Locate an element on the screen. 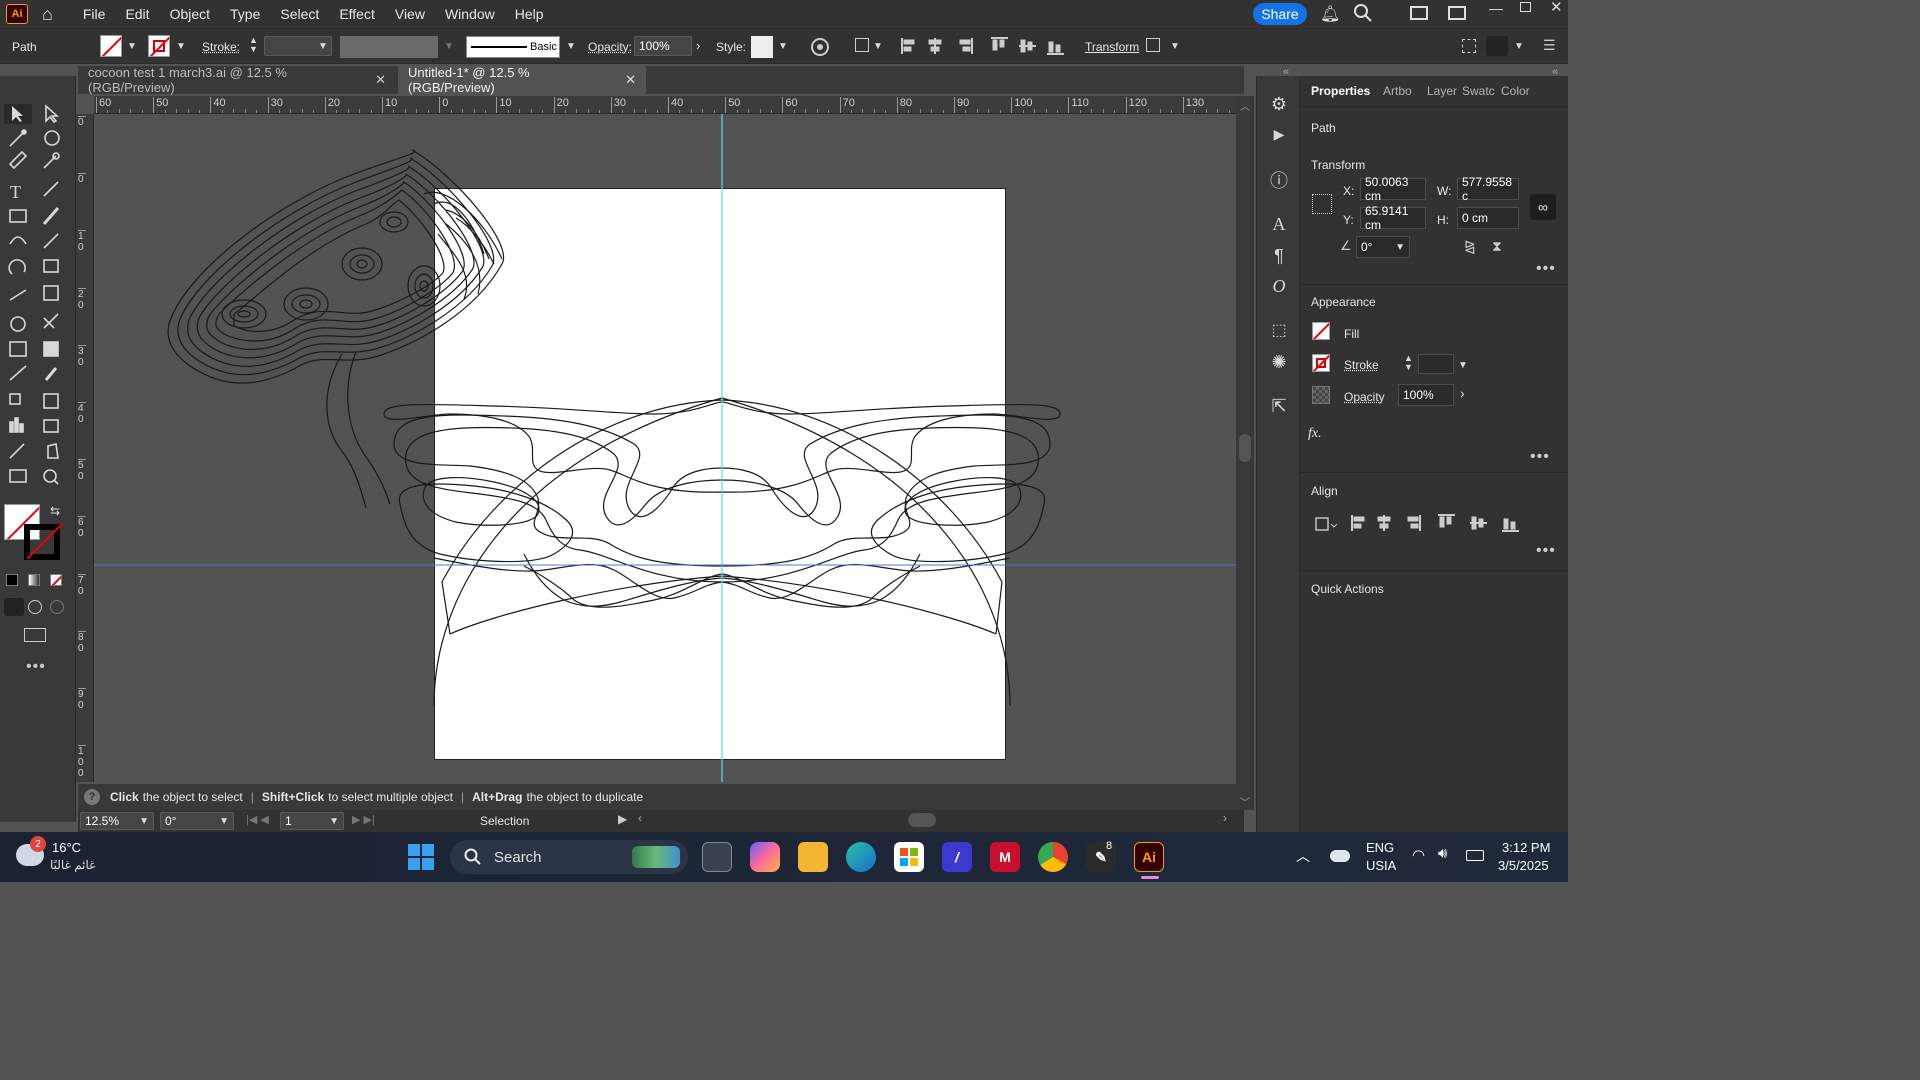 This screenshot has height=1080, width=1920. chevron-right-icon: › is located at coordinates (698, 45).